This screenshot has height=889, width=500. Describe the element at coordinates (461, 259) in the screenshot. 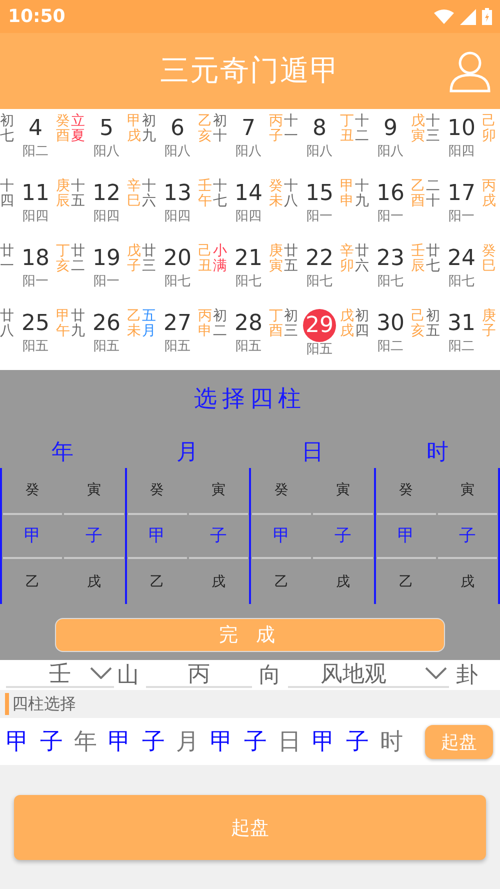

I see `day-number: 24` at that location.